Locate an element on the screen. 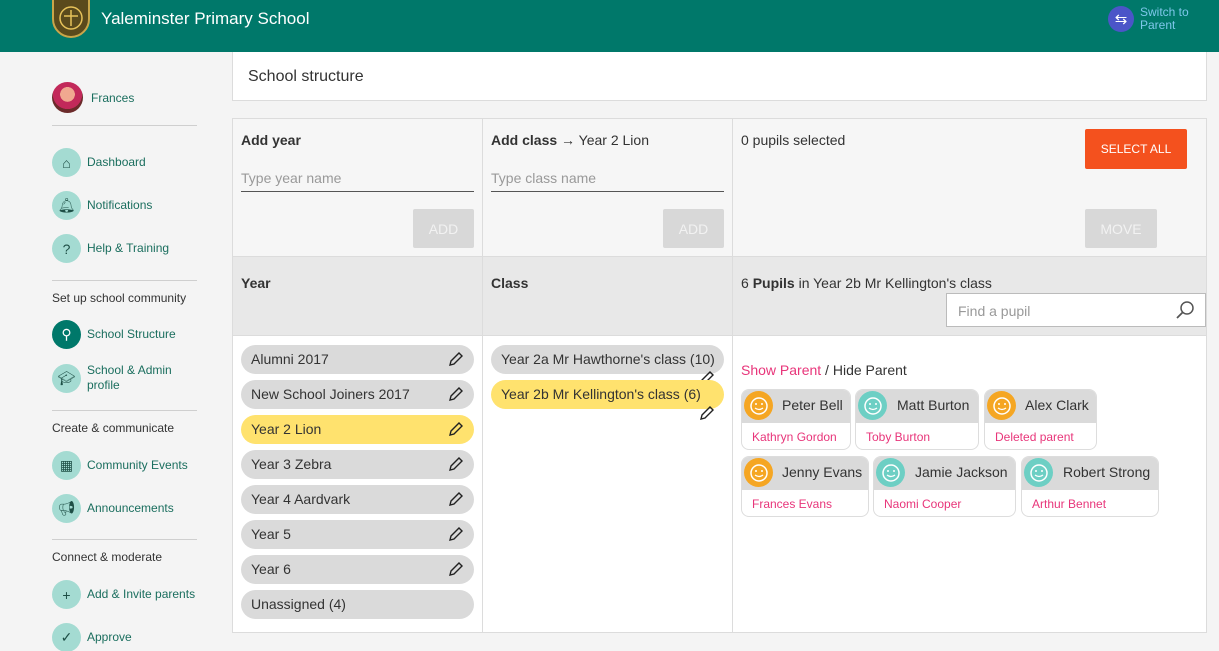 The image size is (1219, 651). add-class-button: ADD is located at coordinates (693, 228).